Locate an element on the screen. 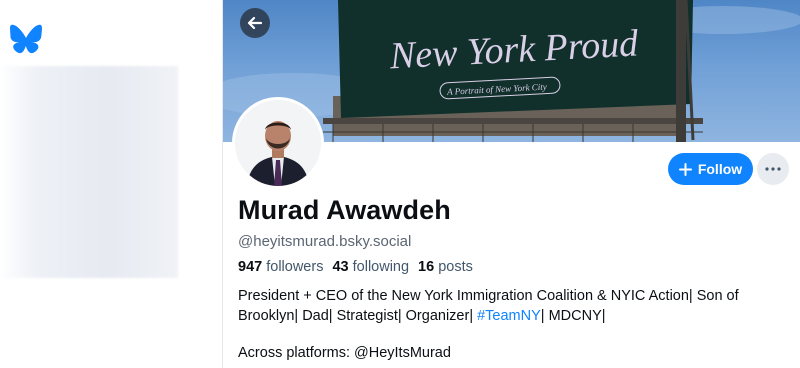 Image resolution: width=800 pixels, height=368 pixels. back-button is located at coordinates (255, 23).